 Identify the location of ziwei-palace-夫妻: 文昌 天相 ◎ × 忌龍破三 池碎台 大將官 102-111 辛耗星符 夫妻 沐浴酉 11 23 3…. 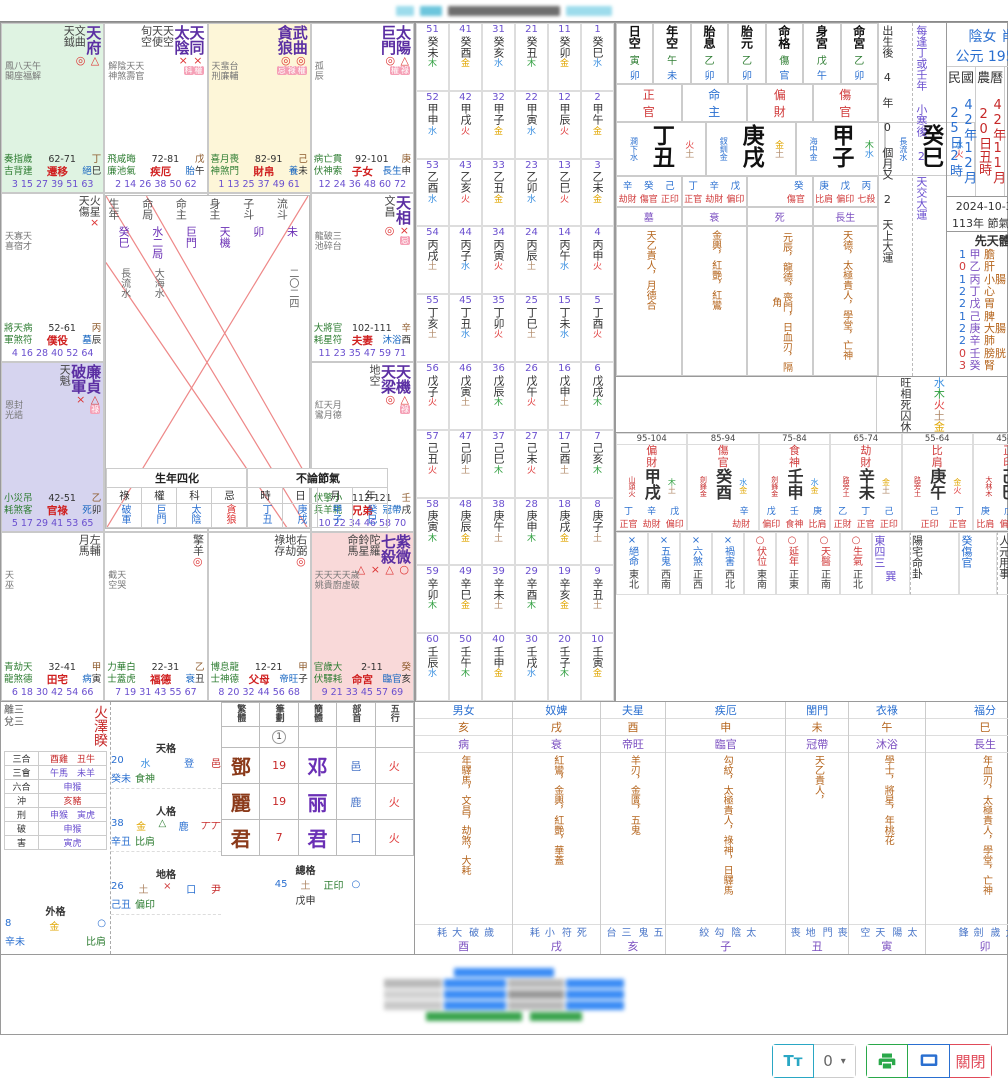
(362, 277).